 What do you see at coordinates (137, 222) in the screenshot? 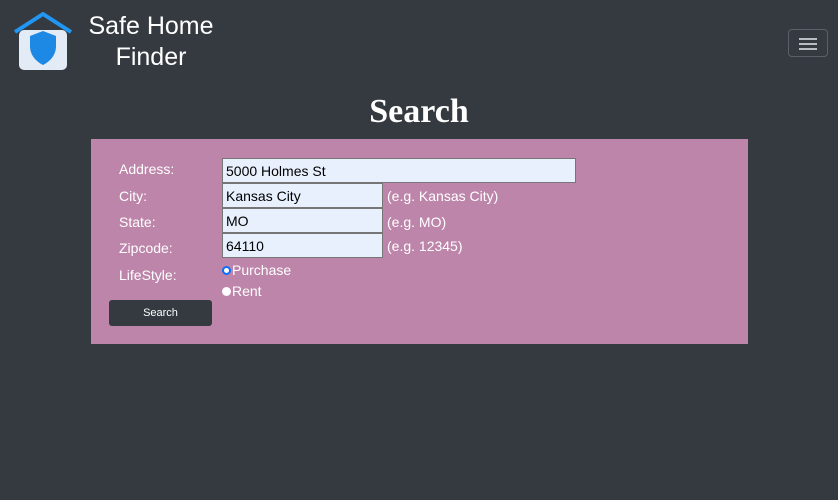
I see `state-label: State:` at bounding box center [137, 222].